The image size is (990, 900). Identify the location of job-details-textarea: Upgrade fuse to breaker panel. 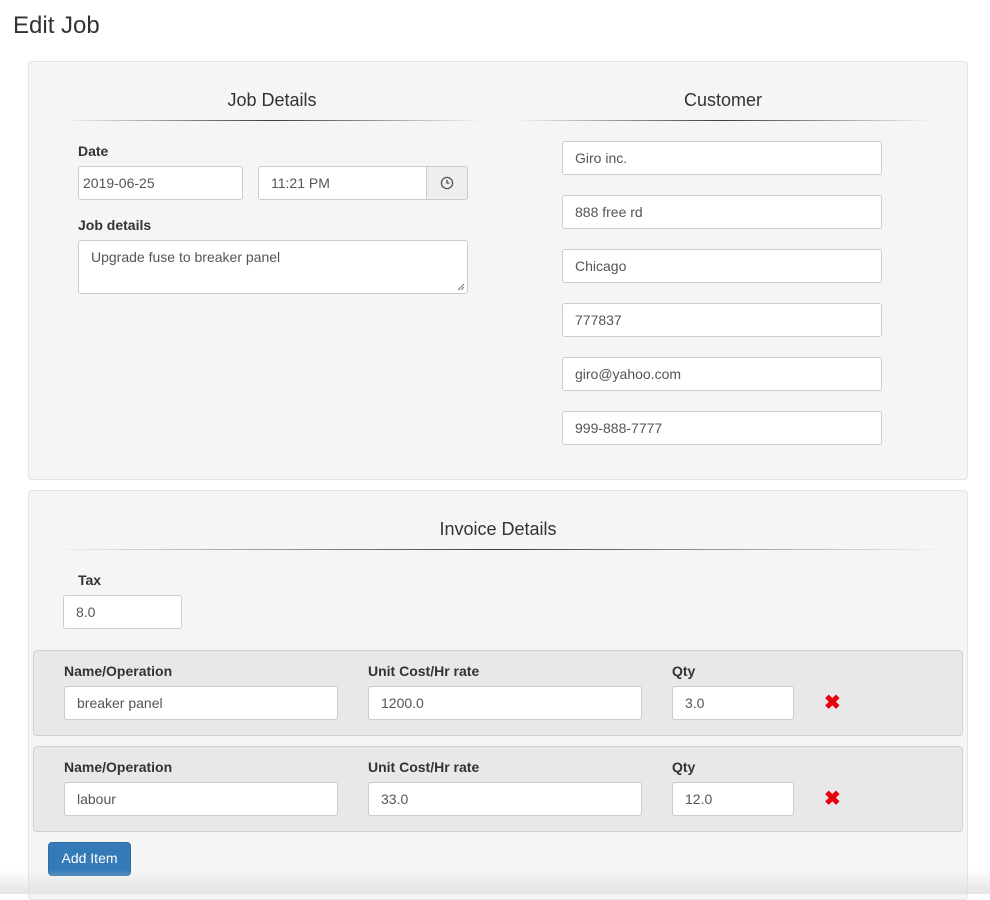
(273, 267).